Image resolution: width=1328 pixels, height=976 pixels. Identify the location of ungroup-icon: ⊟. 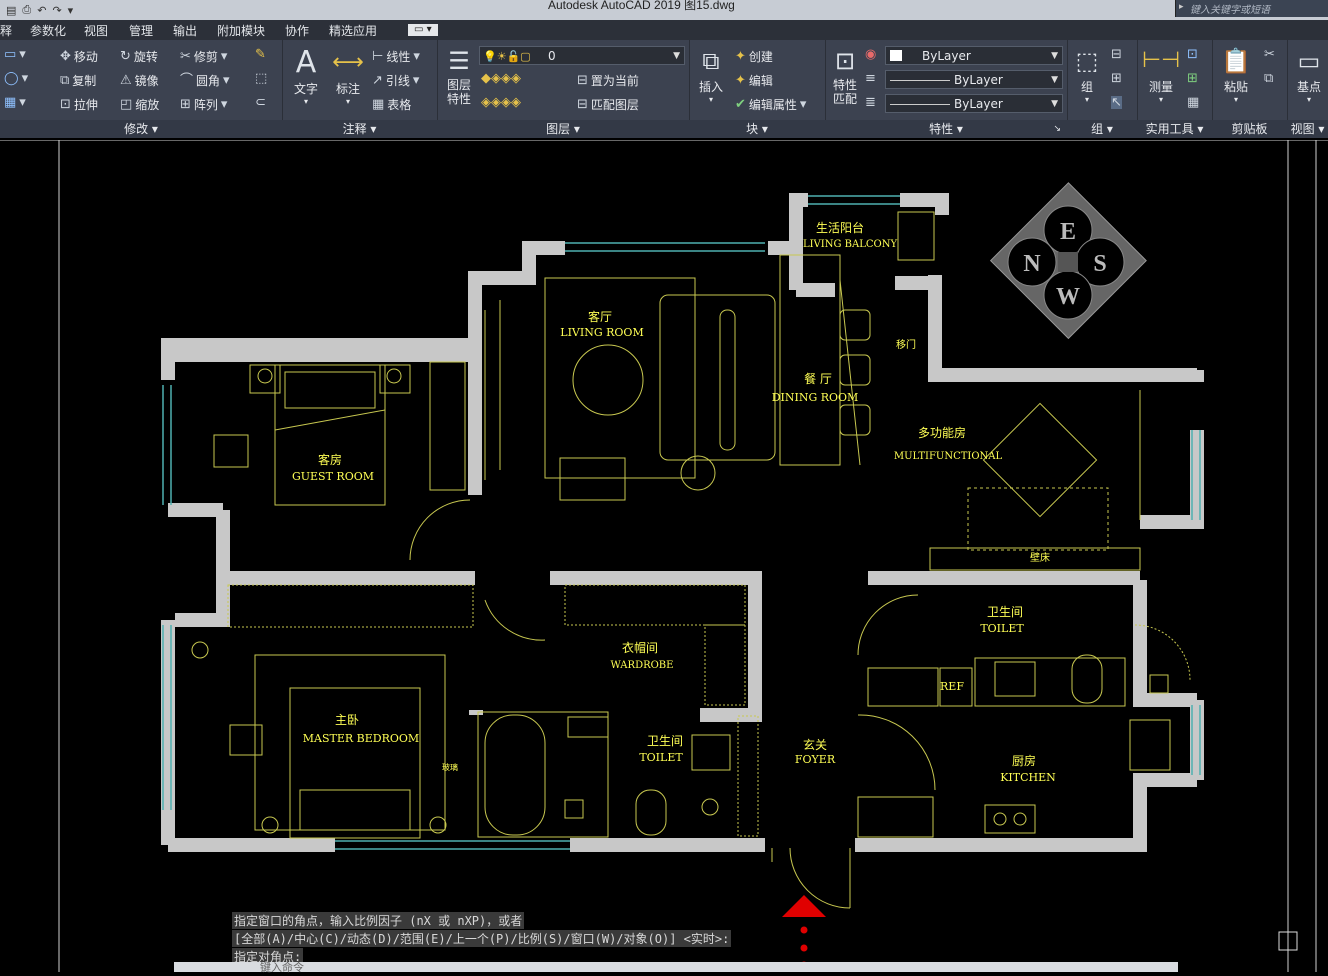
(1116, 54).